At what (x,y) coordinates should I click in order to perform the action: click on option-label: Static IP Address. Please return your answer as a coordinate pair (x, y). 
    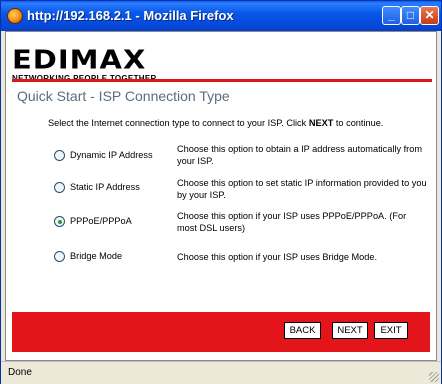
    Looking at the image, I should click on (105, 187).